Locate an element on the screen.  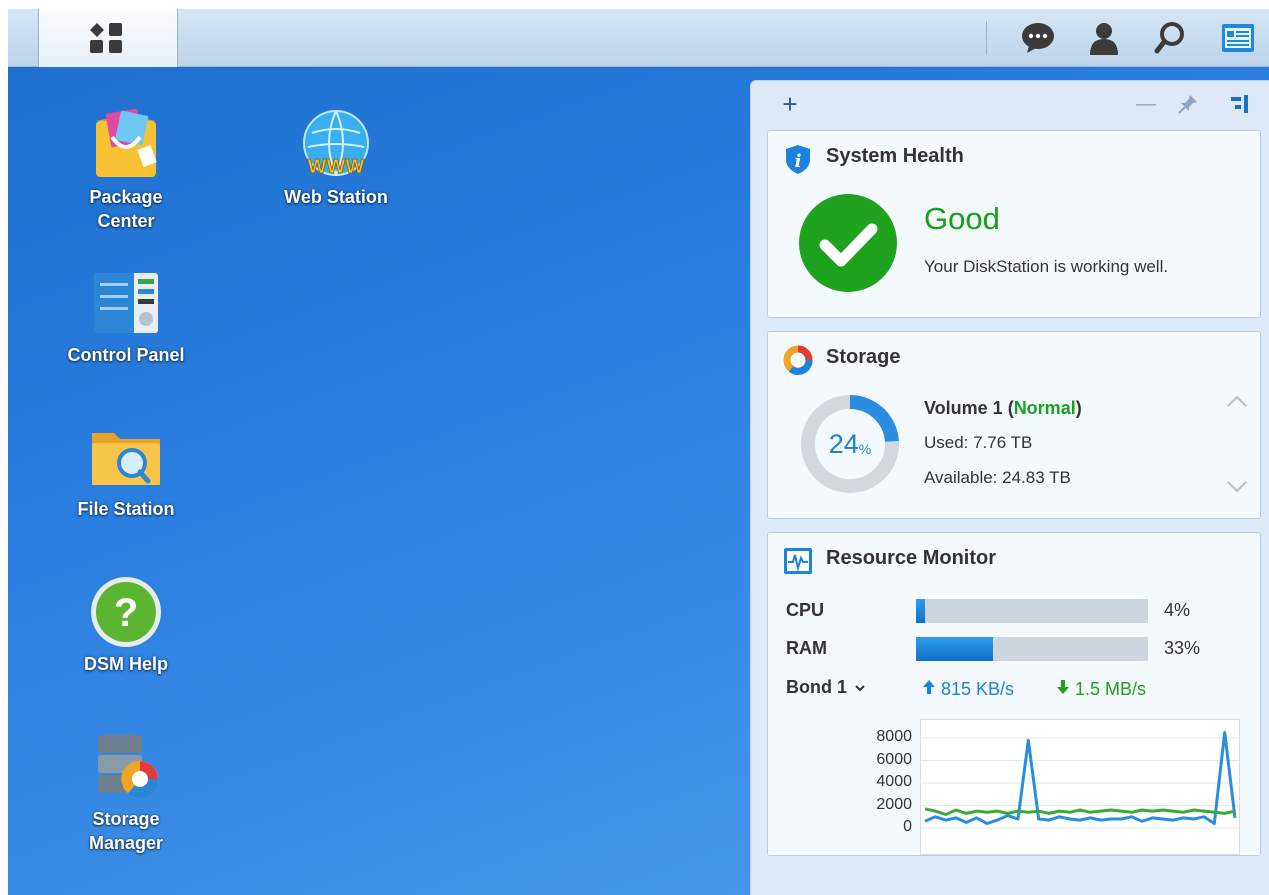
shortcut-label: Package Center is located at coordinates (126, 209).